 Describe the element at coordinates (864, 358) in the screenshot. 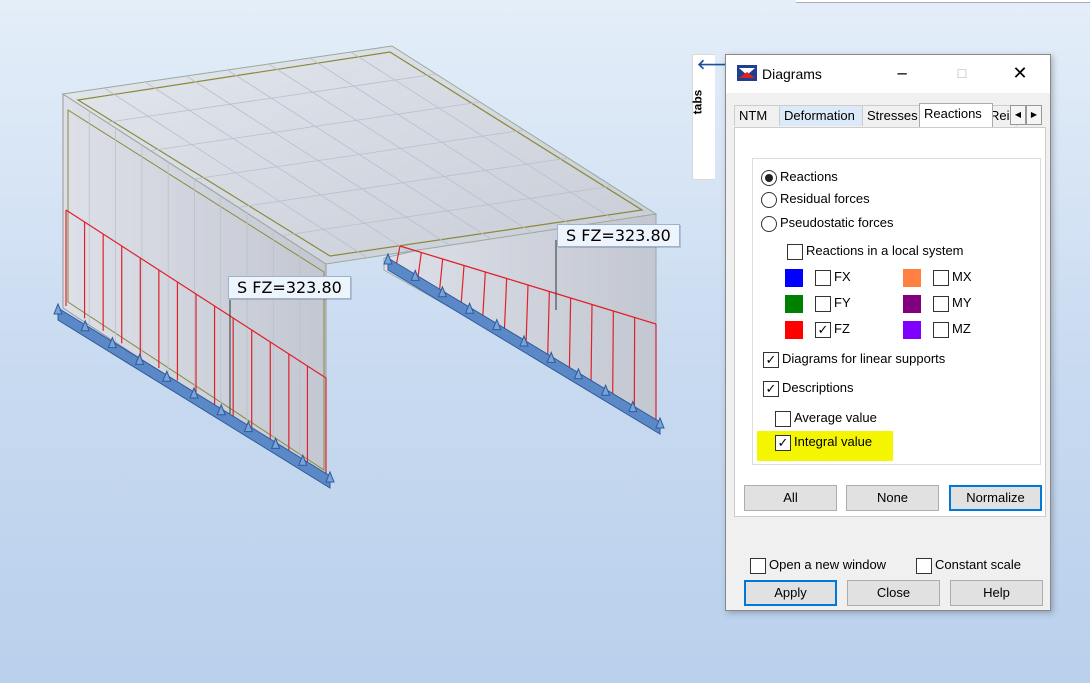

I see `linear-supports-label: Diagrams for linear supports` at that location.